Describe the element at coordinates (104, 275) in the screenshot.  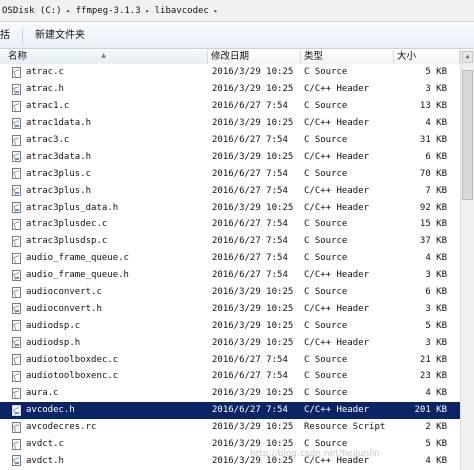
I see `file-name-cell: audio_frame_queue.h` at that location.